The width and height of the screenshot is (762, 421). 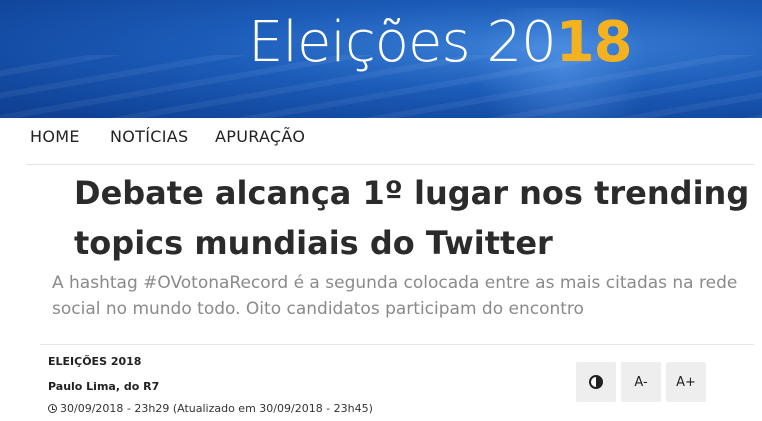 What do you see at coordinates (149, 136) in the screenshot?
I see `nav-item-noticias: NOTÍCIAS` at bounding box center [149, 136].